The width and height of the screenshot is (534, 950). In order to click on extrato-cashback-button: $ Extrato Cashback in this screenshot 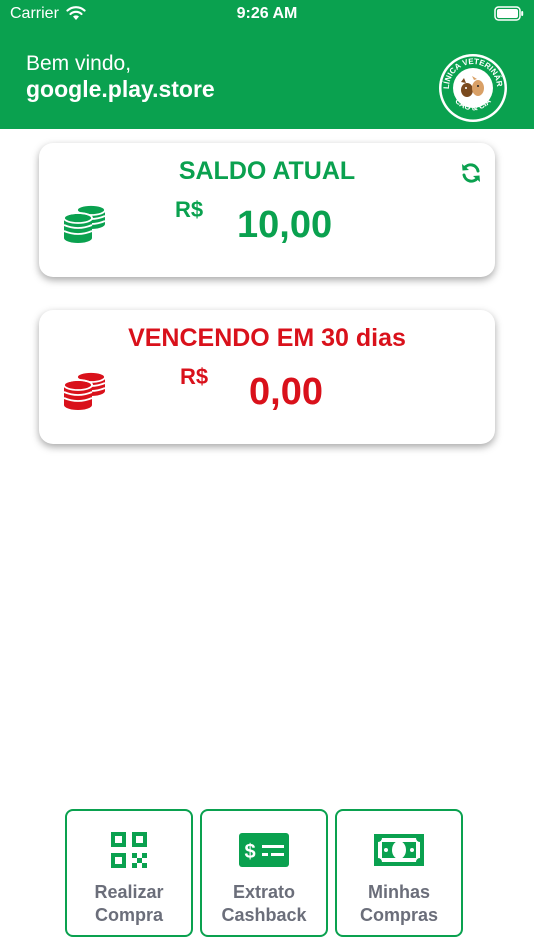, I will do `click(264, 873)`.